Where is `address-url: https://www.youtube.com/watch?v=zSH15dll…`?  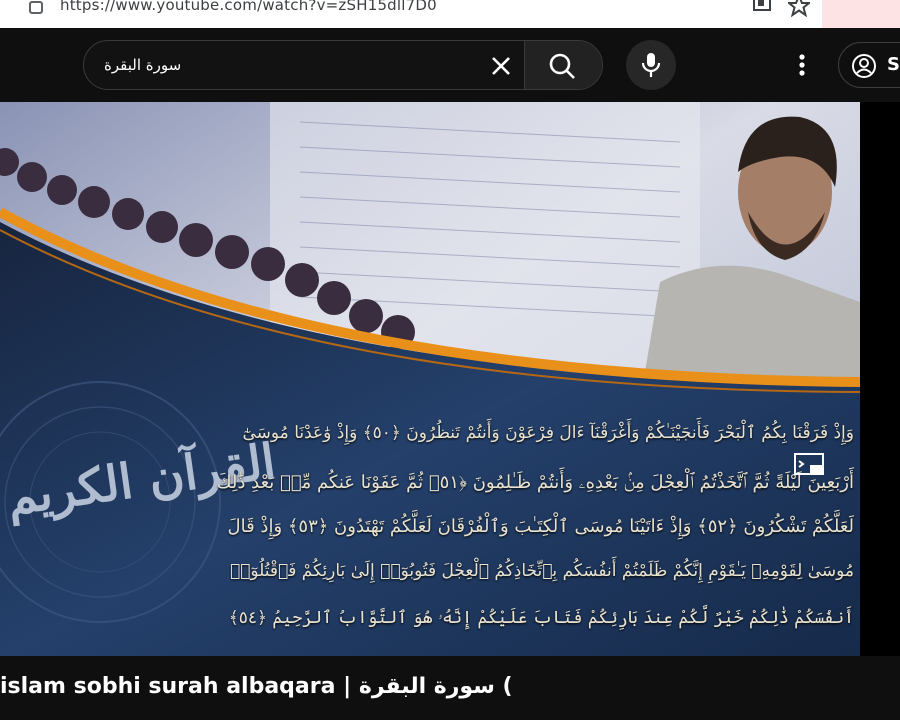
address-url: https://www.youtube.com/watch?v=zSH15dll… is located at coordinates (248, 7).